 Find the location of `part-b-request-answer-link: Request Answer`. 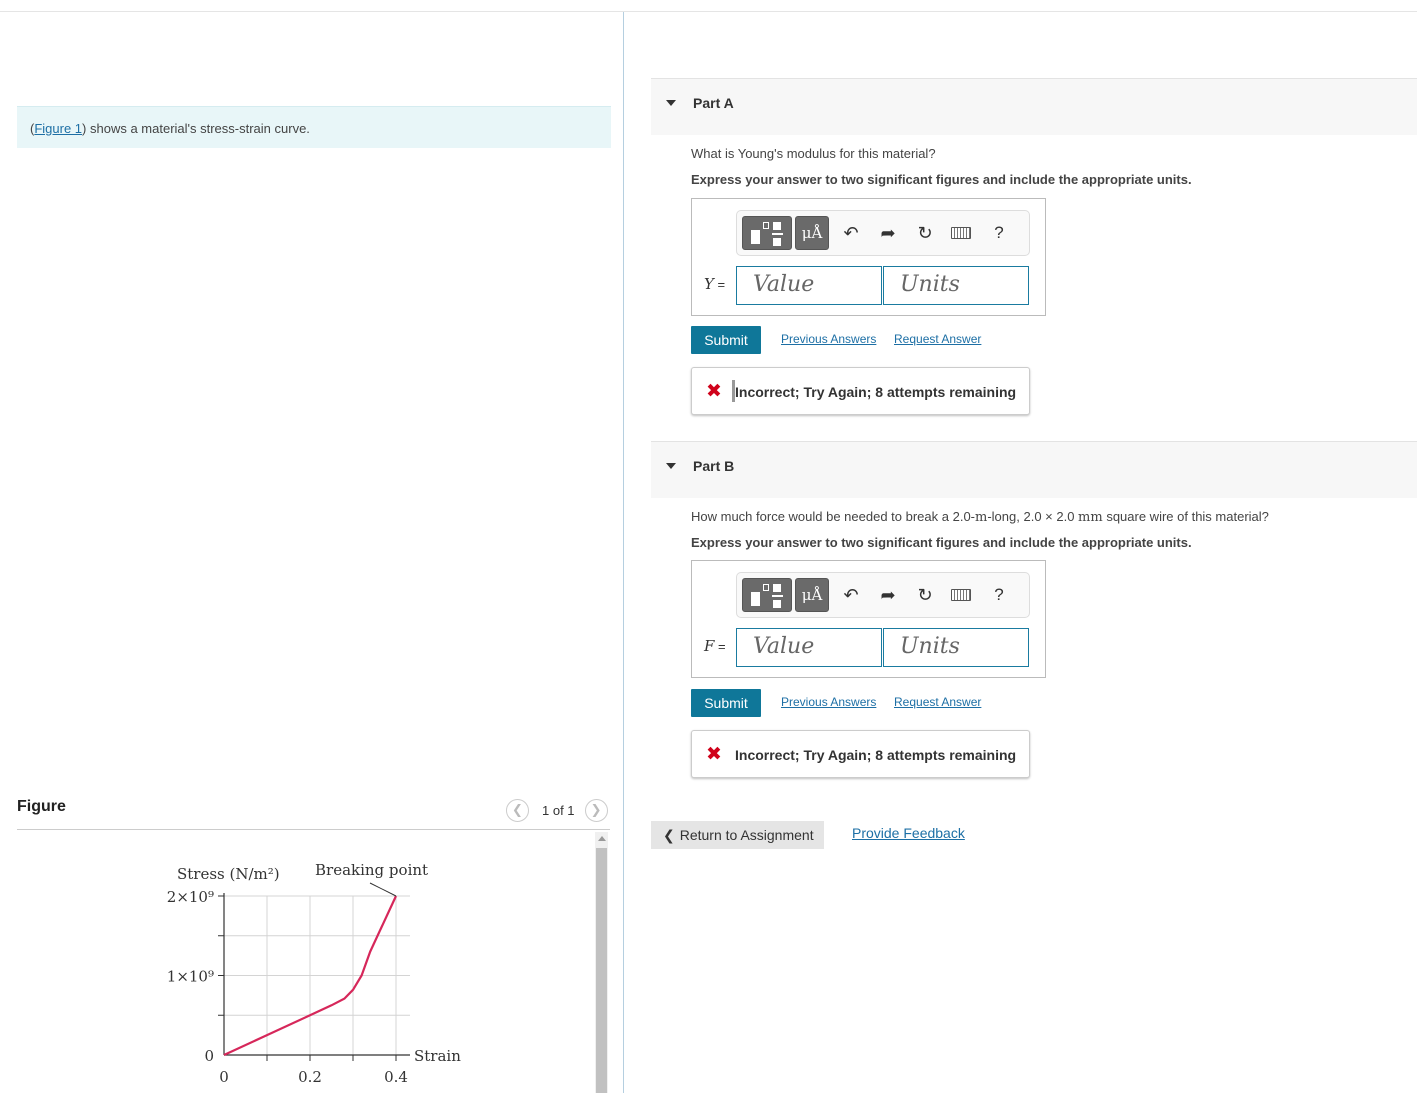

part-b-request-answer-link: Request Answer is located at coordinates (937, 702).